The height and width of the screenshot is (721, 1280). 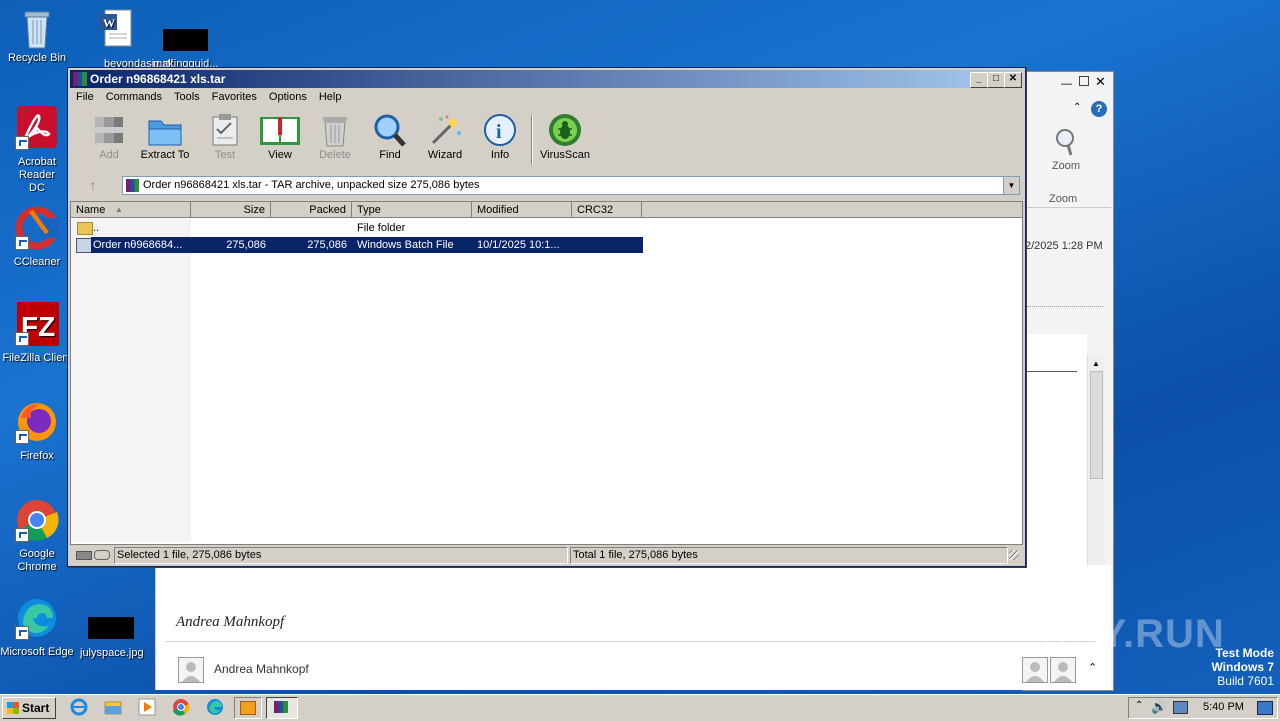 I want to click on close-icon: ✕, so click(x=1100, y=82).